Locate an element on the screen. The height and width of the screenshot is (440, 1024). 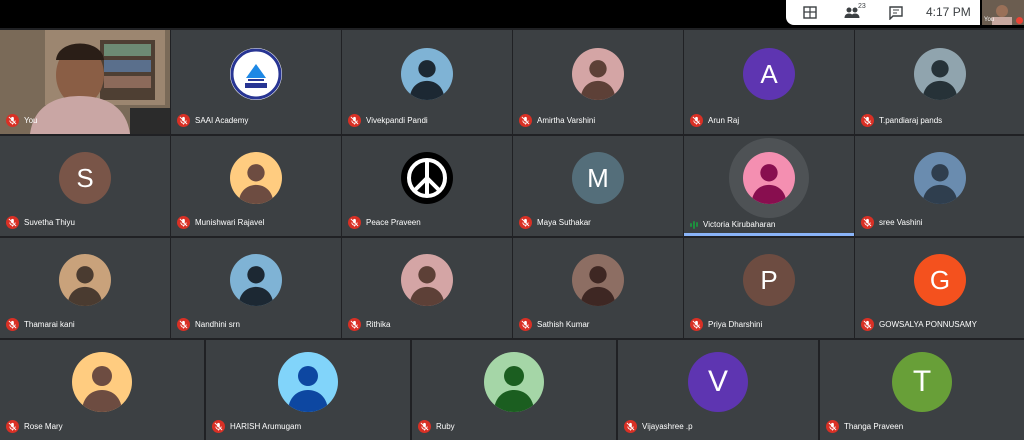
participant-tile: SAAI Academy is located at coordinates (256, 82).